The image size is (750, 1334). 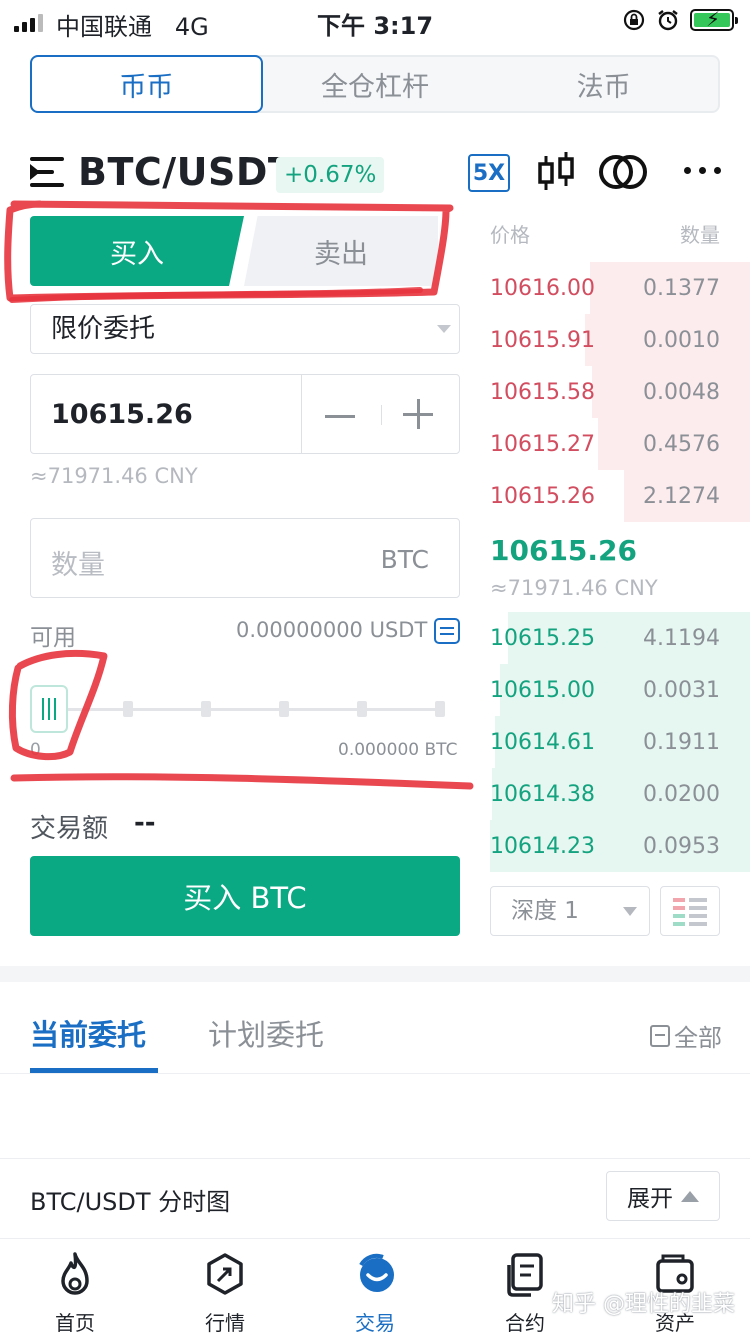 I want to click on price-value: 10615.26, so click(x=122, y=414).